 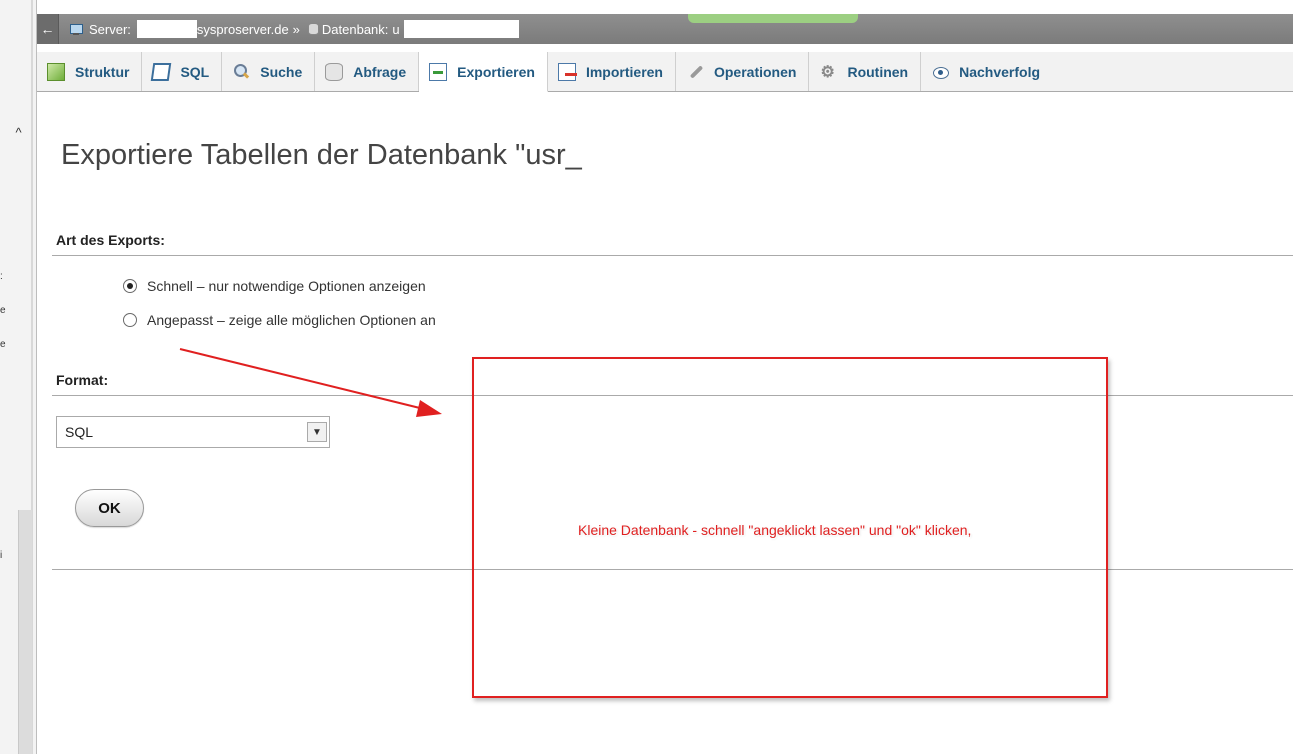 I want to click on database-name: u, so click(x=396, y=29).